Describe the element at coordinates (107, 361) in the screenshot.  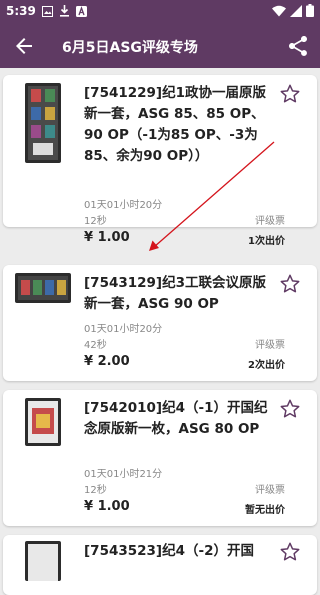
I see `current-price: ¥ 2.00` at that location.